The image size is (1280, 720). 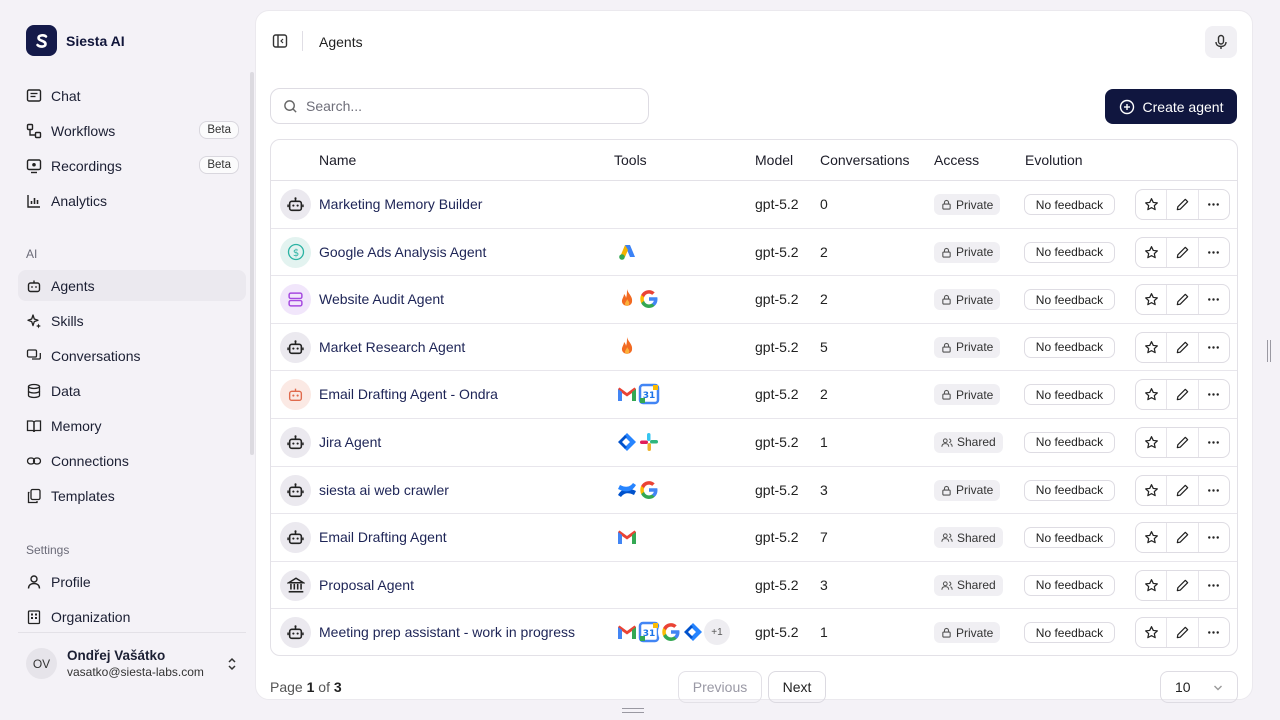 What do you see at coordinates (41, 663) in the screenshot?
I see `avatar: OV` at bounding box center [41, 663].